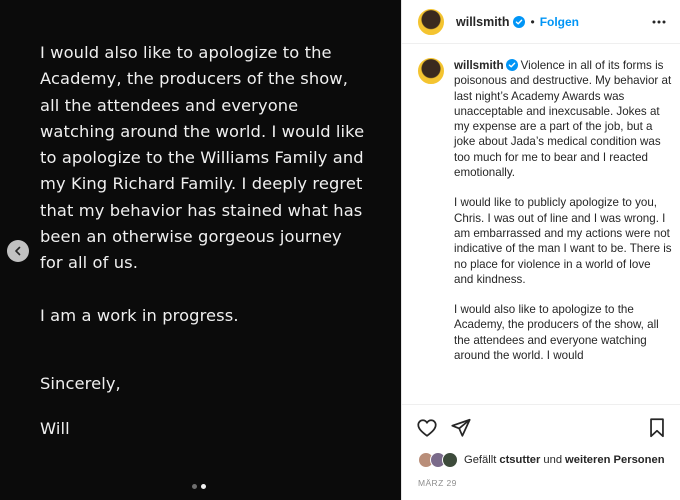 The width and height of the screenshot is (680, 500). Describe the element at coordinates (169, 105) in the screenshot. I see `media-line: all the attendees and everyone` at that location.